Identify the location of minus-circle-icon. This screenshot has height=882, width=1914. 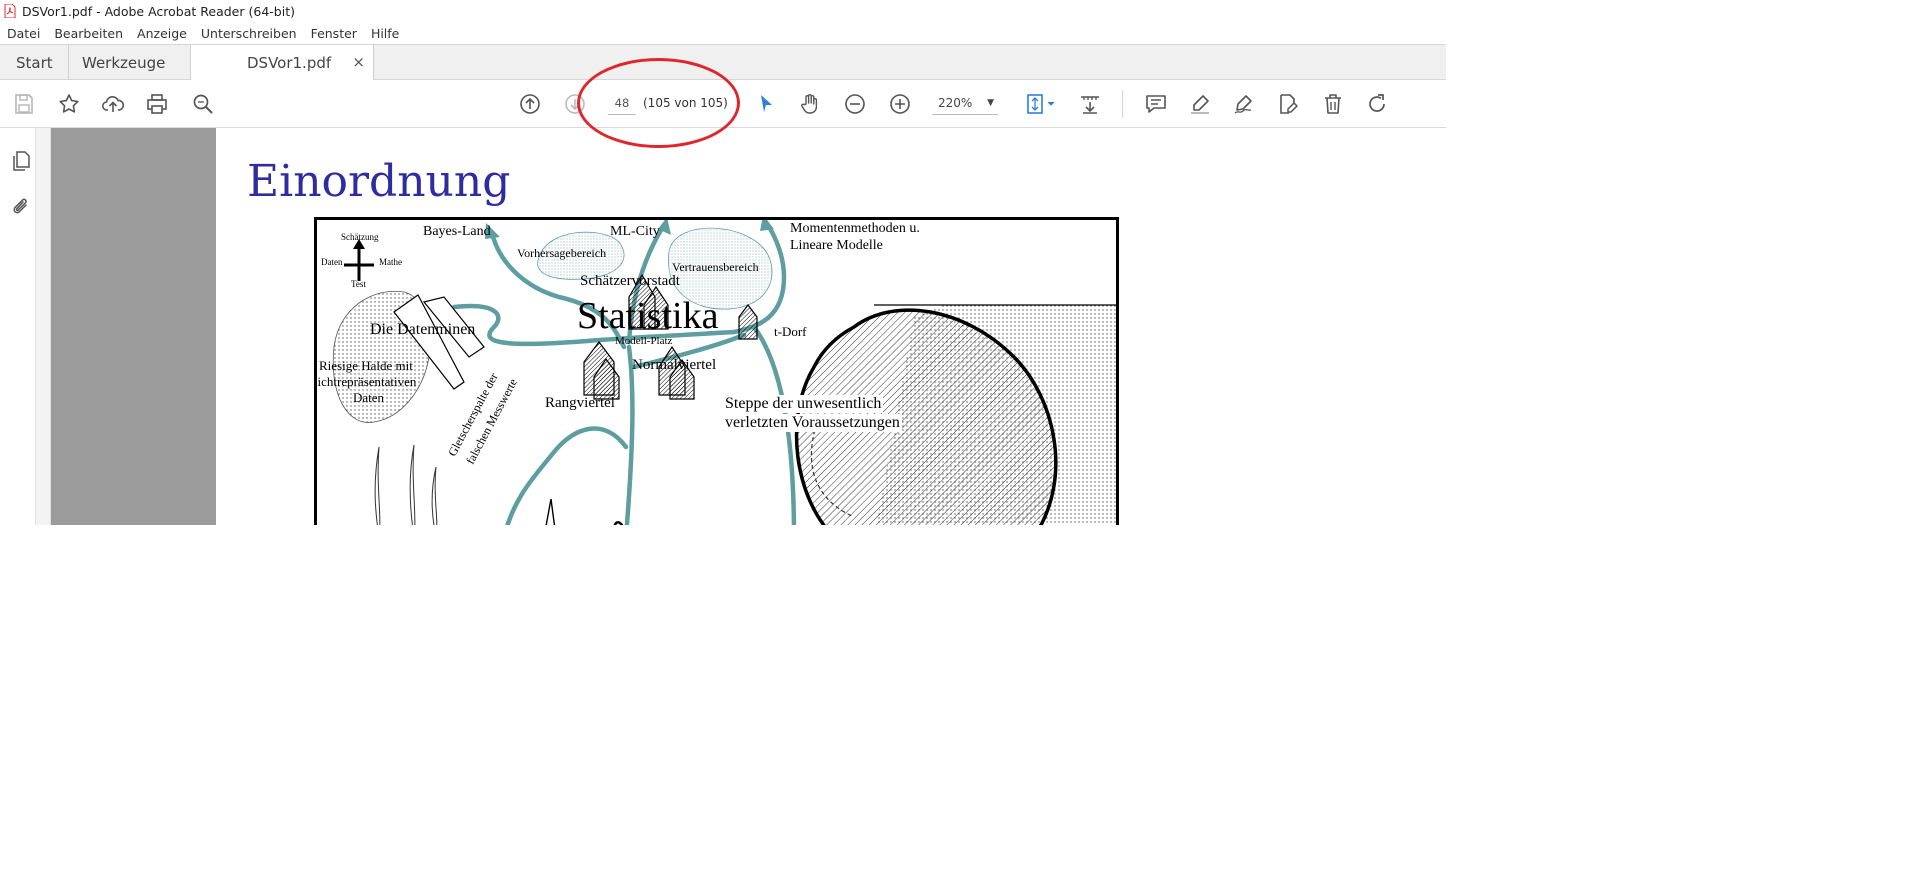
(855, 104).